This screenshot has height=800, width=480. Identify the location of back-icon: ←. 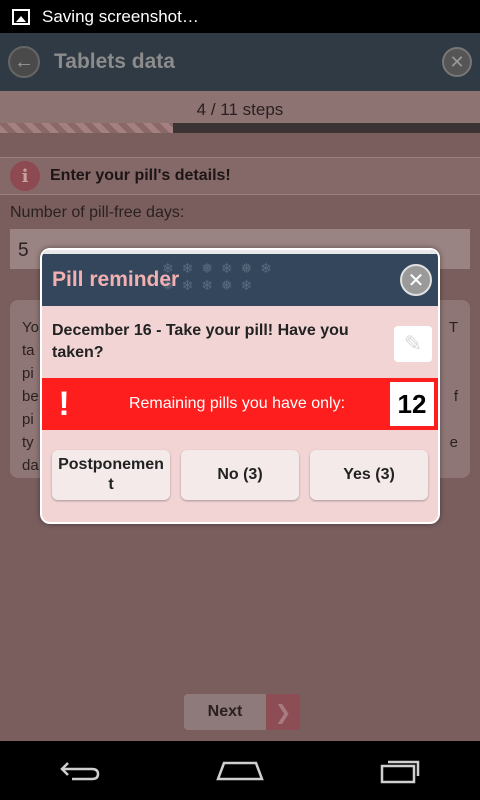
(24, 62).